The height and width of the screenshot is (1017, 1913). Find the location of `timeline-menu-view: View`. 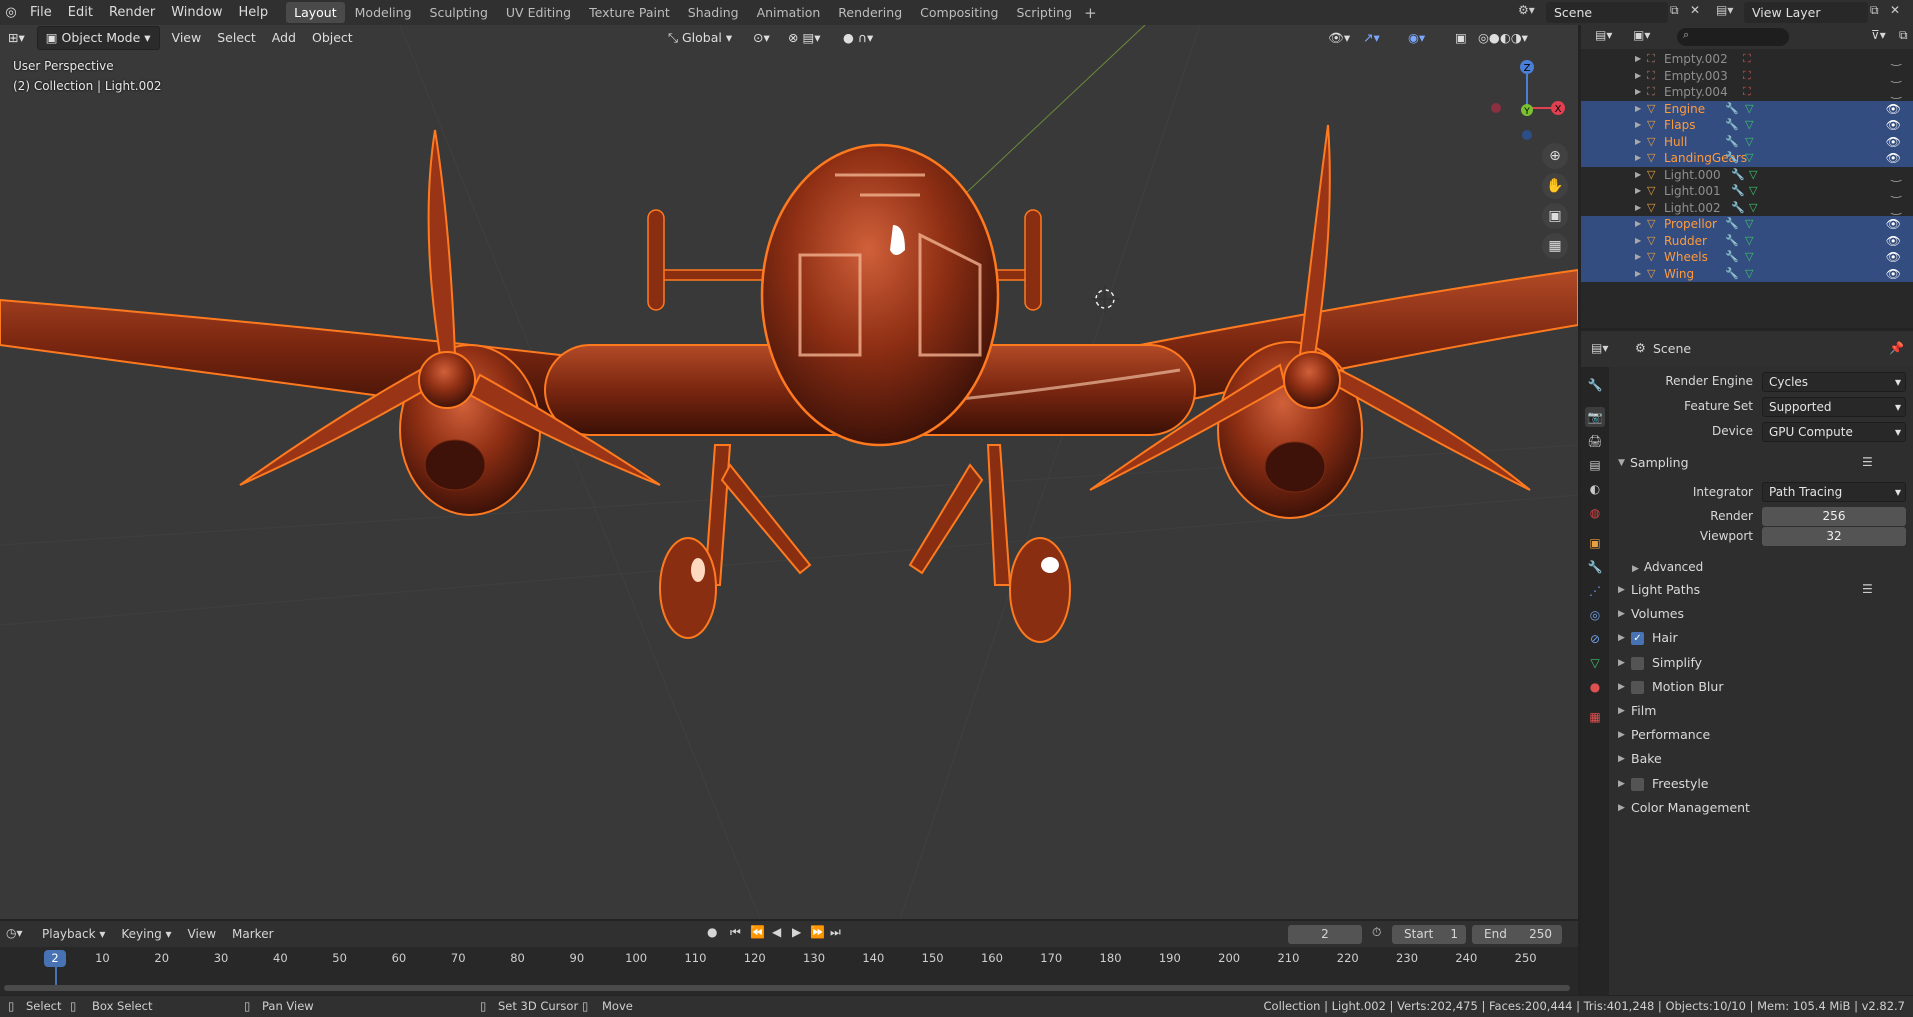

timeline-menu-view: View is located at coordinates (202, 934).